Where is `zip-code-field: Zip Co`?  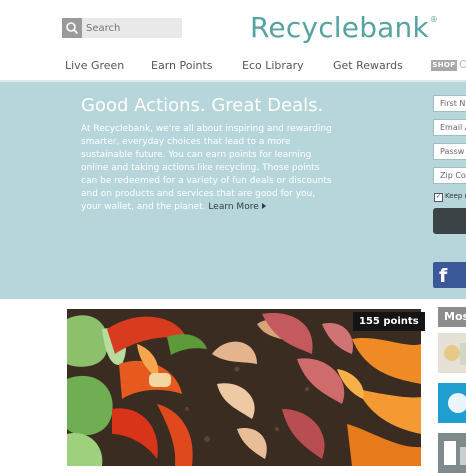 zip-code-field: Zip Co is located at coordinates (449, 175).